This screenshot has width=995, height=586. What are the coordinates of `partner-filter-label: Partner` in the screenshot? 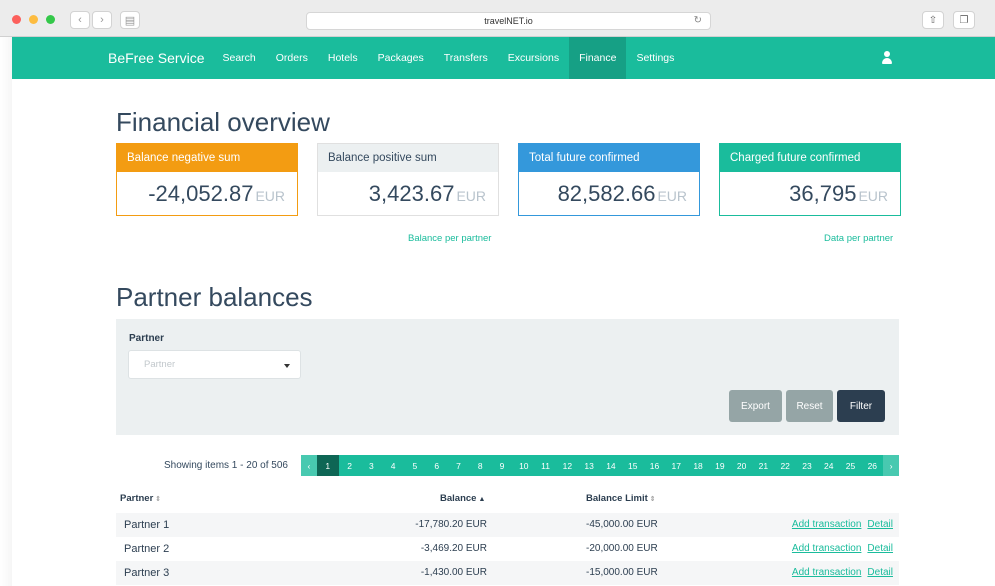 It's located at (147, 338).